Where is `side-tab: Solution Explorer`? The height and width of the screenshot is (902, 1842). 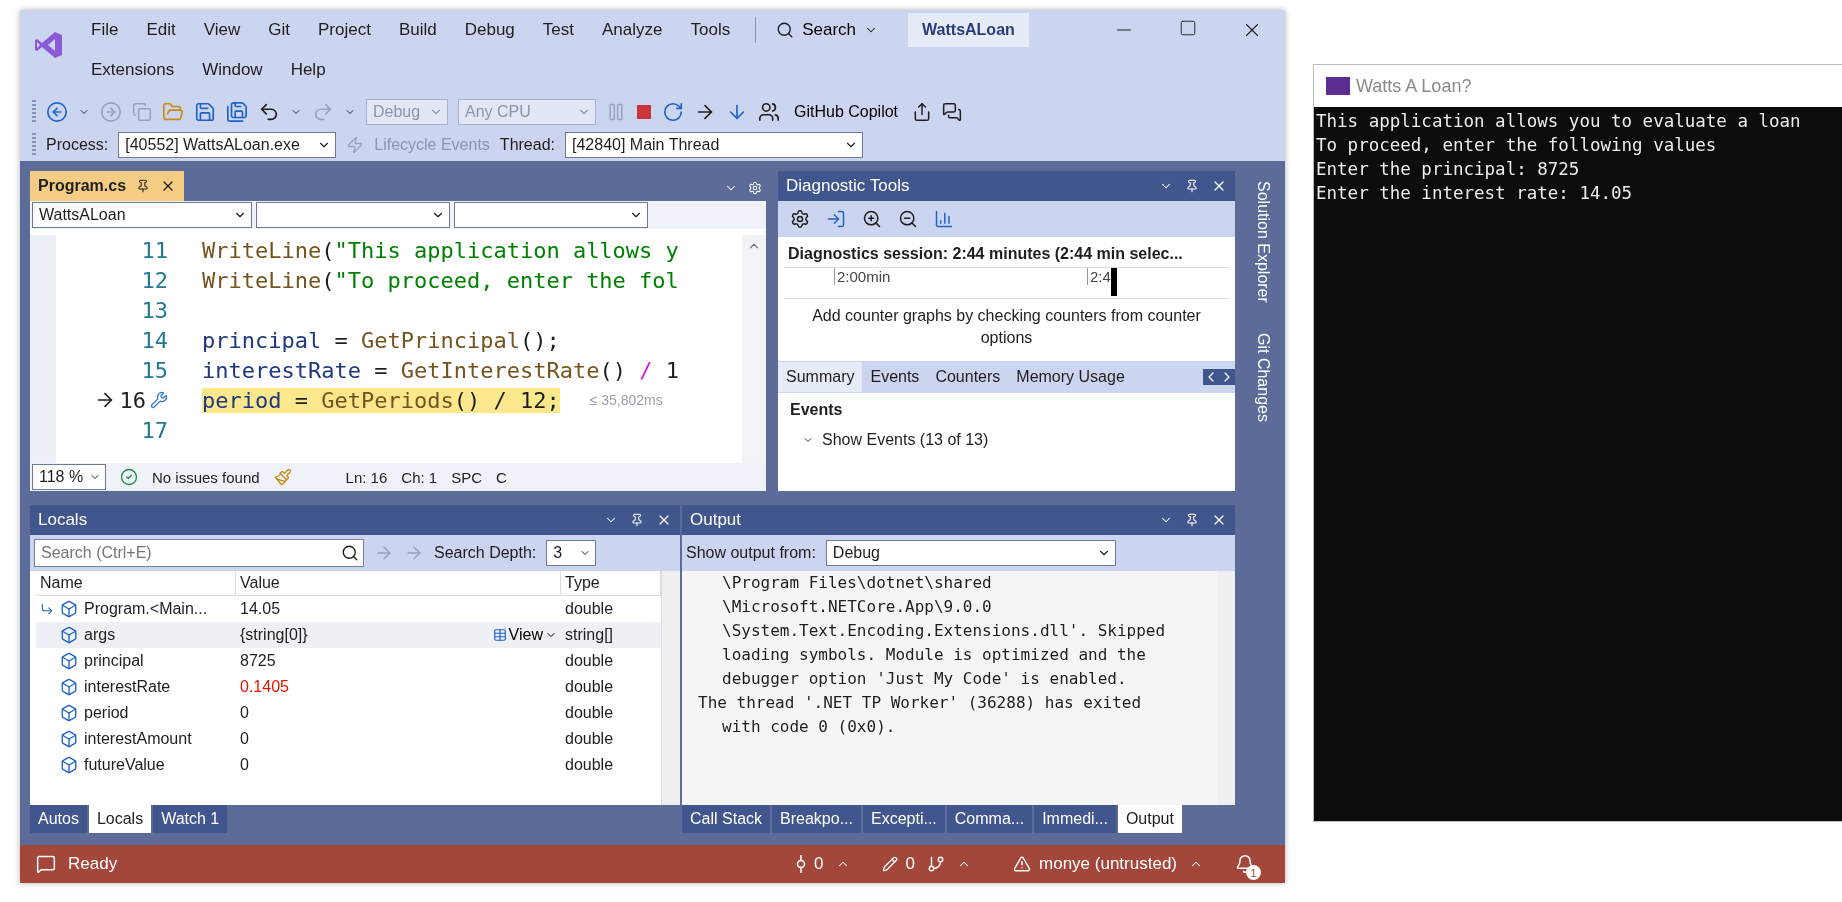 side-tab: Solution Explorer is located at coordinates (1263, 242).